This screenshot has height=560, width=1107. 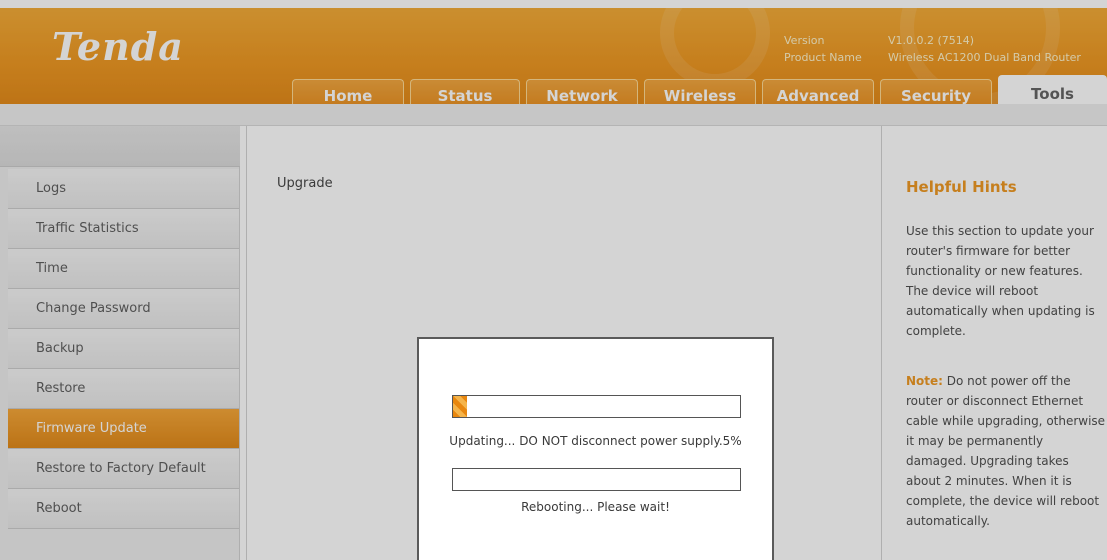 What do you see at coordinates (460, 406) in the screenshot?
I see `update-progress-fill` at bounding box center [460, 406].